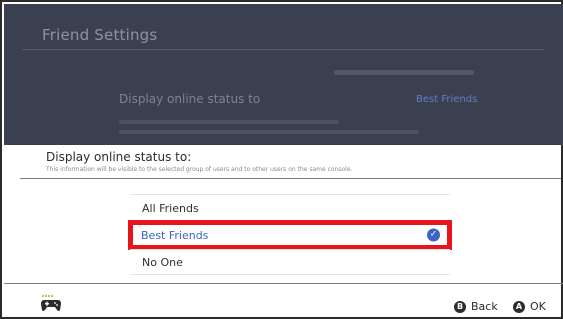 Image resolution: width=563 pixels, height=319 pixels. What do you see at coordinates (190, 99) in the screenshot?
I see `background-row-label: Display online status to` at bounding box center [190, 99].